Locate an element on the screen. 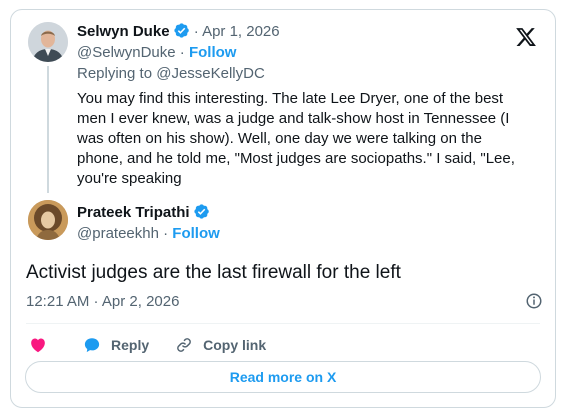 The image size is (566, 417). read-more-button: Read more on X is located at coordinates (283, 377).